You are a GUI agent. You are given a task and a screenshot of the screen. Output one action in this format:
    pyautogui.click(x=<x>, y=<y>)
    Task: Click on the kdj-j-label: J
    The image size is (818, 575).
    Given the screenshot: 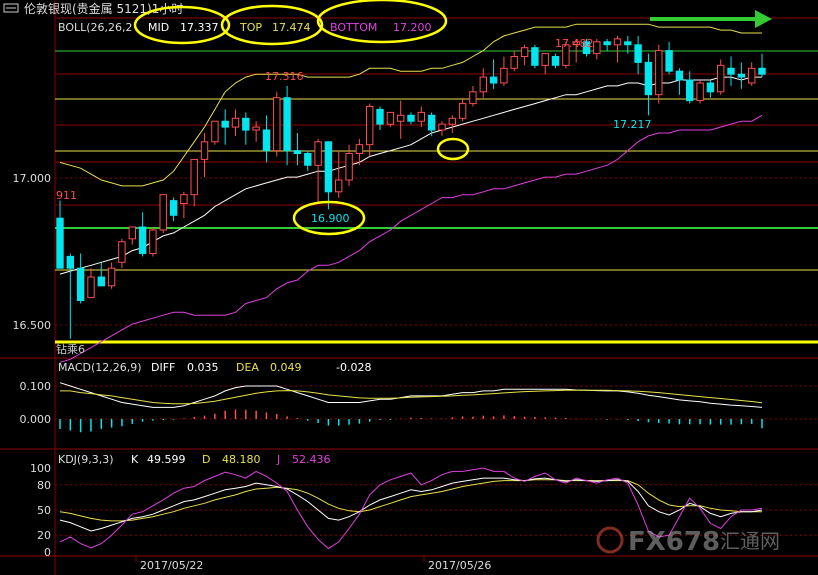 What is the action you would take?
    pyautogui.click(x=278, y=459)
    